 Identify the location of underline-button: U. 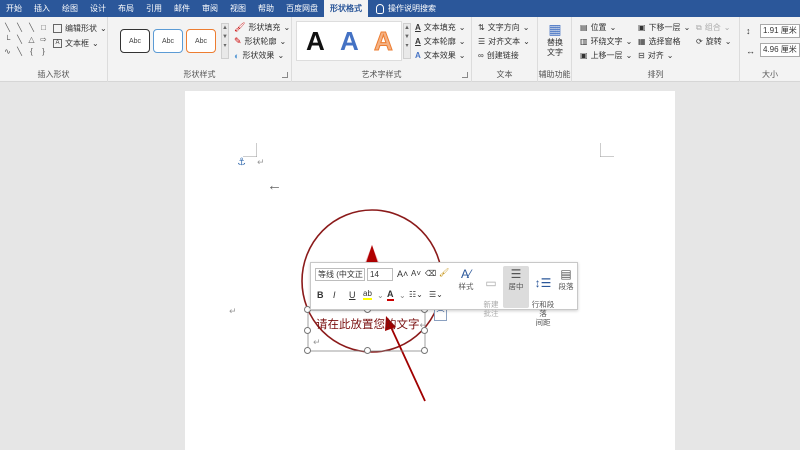
(352, 295).